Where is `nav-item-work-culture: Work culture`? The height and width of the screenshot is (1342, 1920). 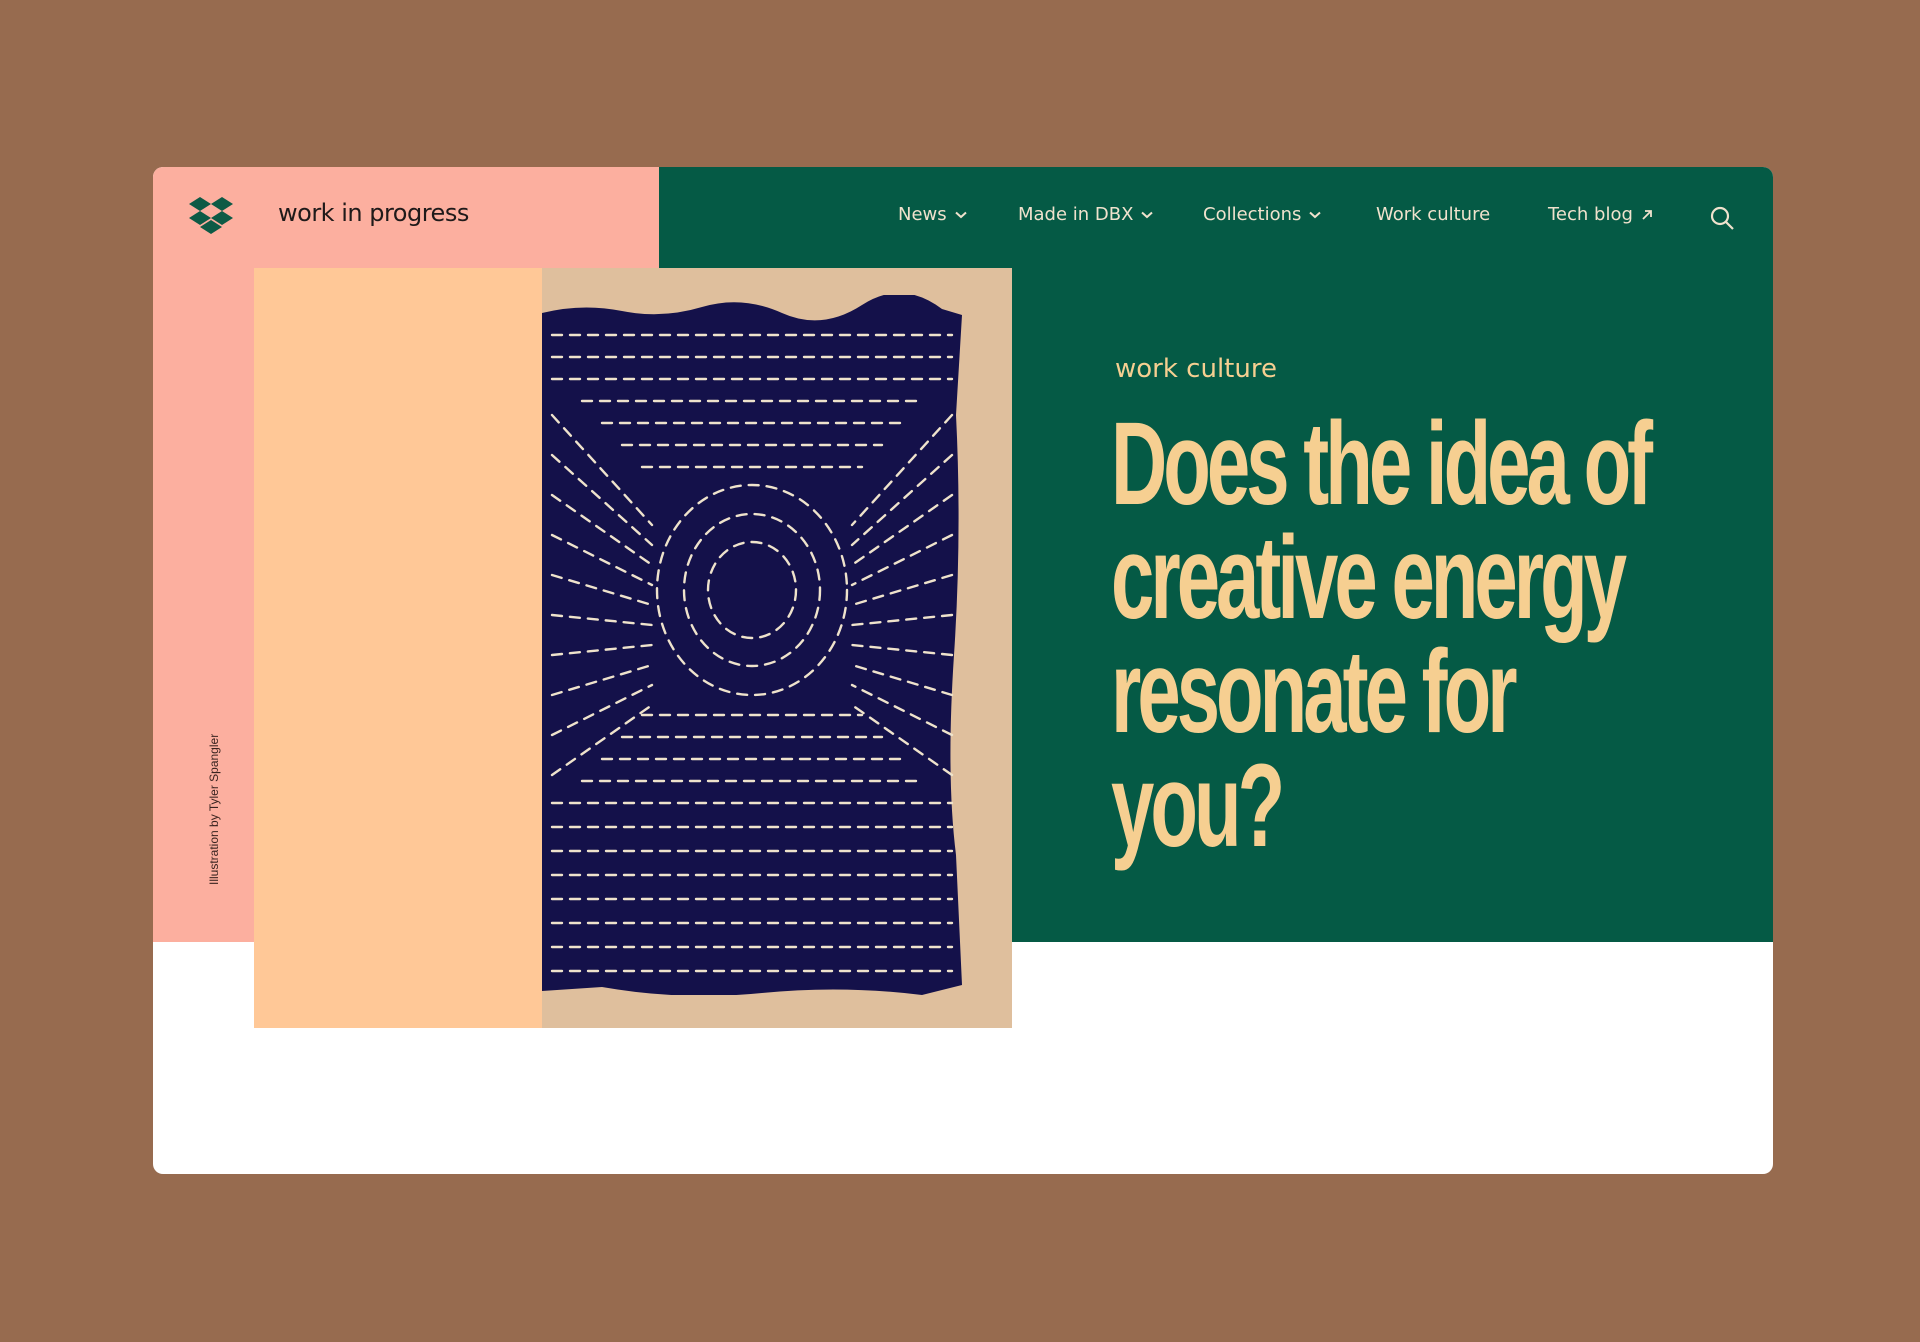 nav-item-work-culture: Work culture is located at coordinates (1433, 214).